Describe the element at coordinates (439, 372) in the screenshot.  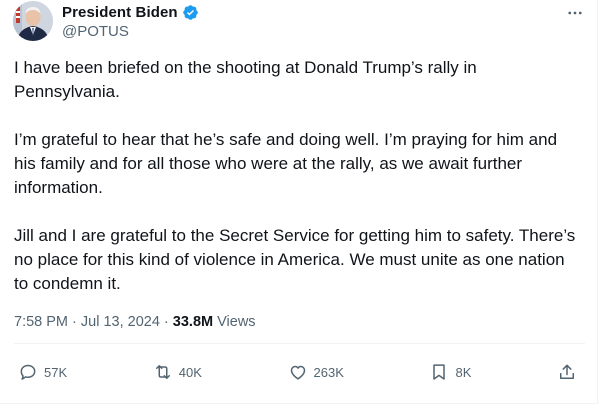
I see `bookmark-icon` at that location.